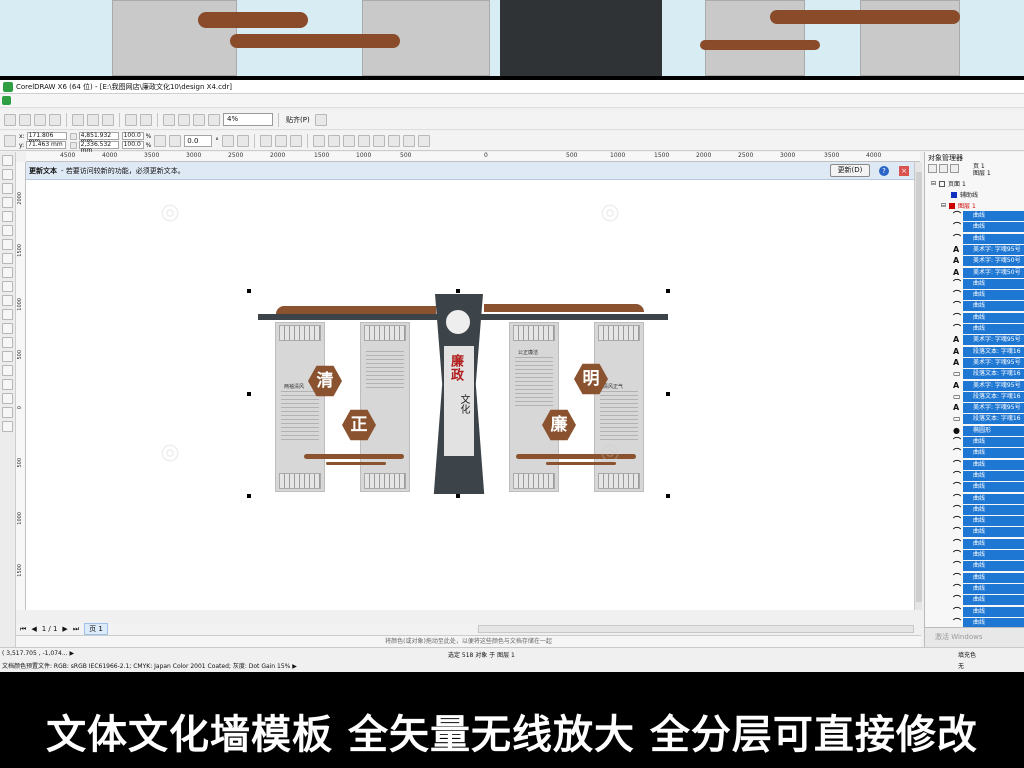  I want to click on horizontal-scrollbar, so click(696, 629).